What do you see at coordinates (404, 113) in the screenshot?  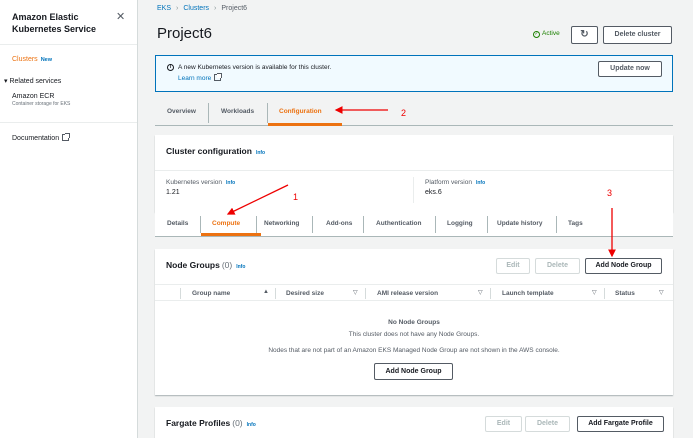 I see `annotation-label-2: 2` at bounding box center [404, 113].